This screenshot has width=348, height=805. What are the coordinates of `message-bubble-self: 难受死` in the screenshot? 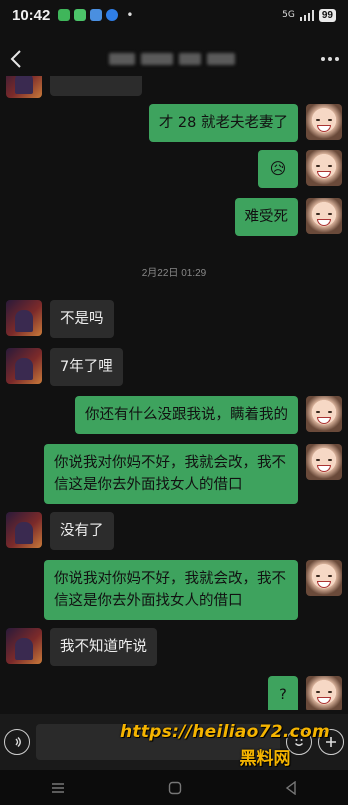 It's located at (266, 217).